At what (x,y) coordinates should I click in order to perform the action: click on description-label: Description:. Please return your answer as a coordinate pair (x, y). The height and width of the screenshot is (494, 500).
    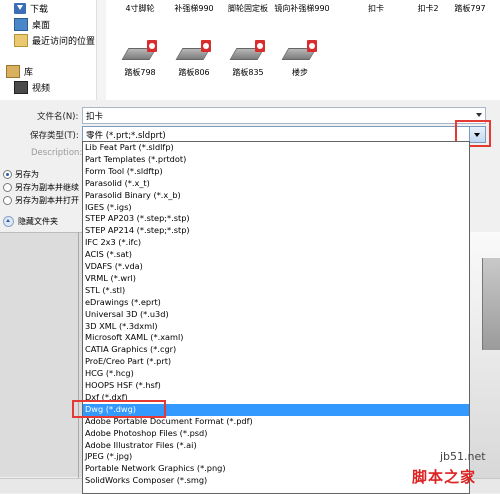
    Looking at the image, I should click on (57, 153).